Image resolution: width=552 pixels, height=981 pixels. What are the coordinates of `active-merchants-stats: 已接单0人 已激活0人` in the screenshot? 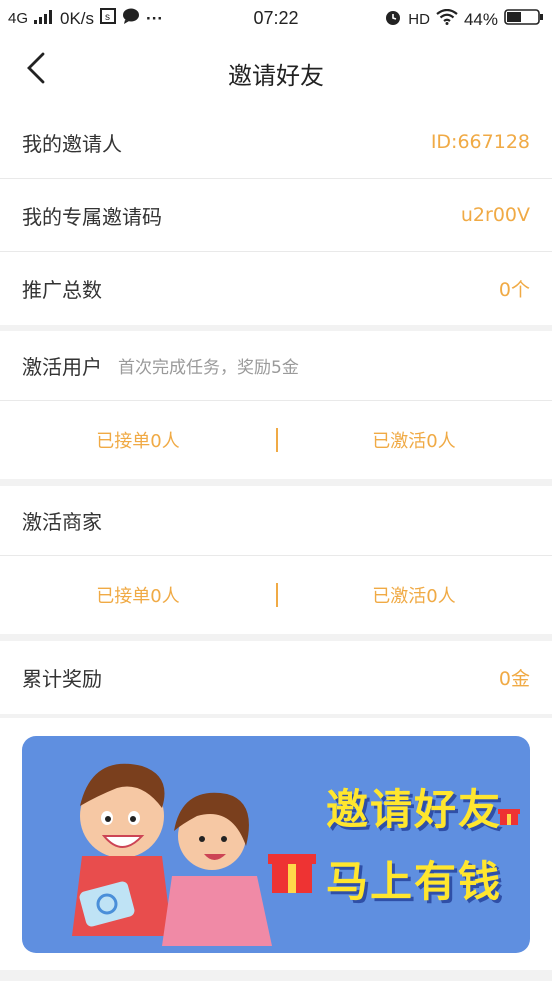 It's located at (276, 595).